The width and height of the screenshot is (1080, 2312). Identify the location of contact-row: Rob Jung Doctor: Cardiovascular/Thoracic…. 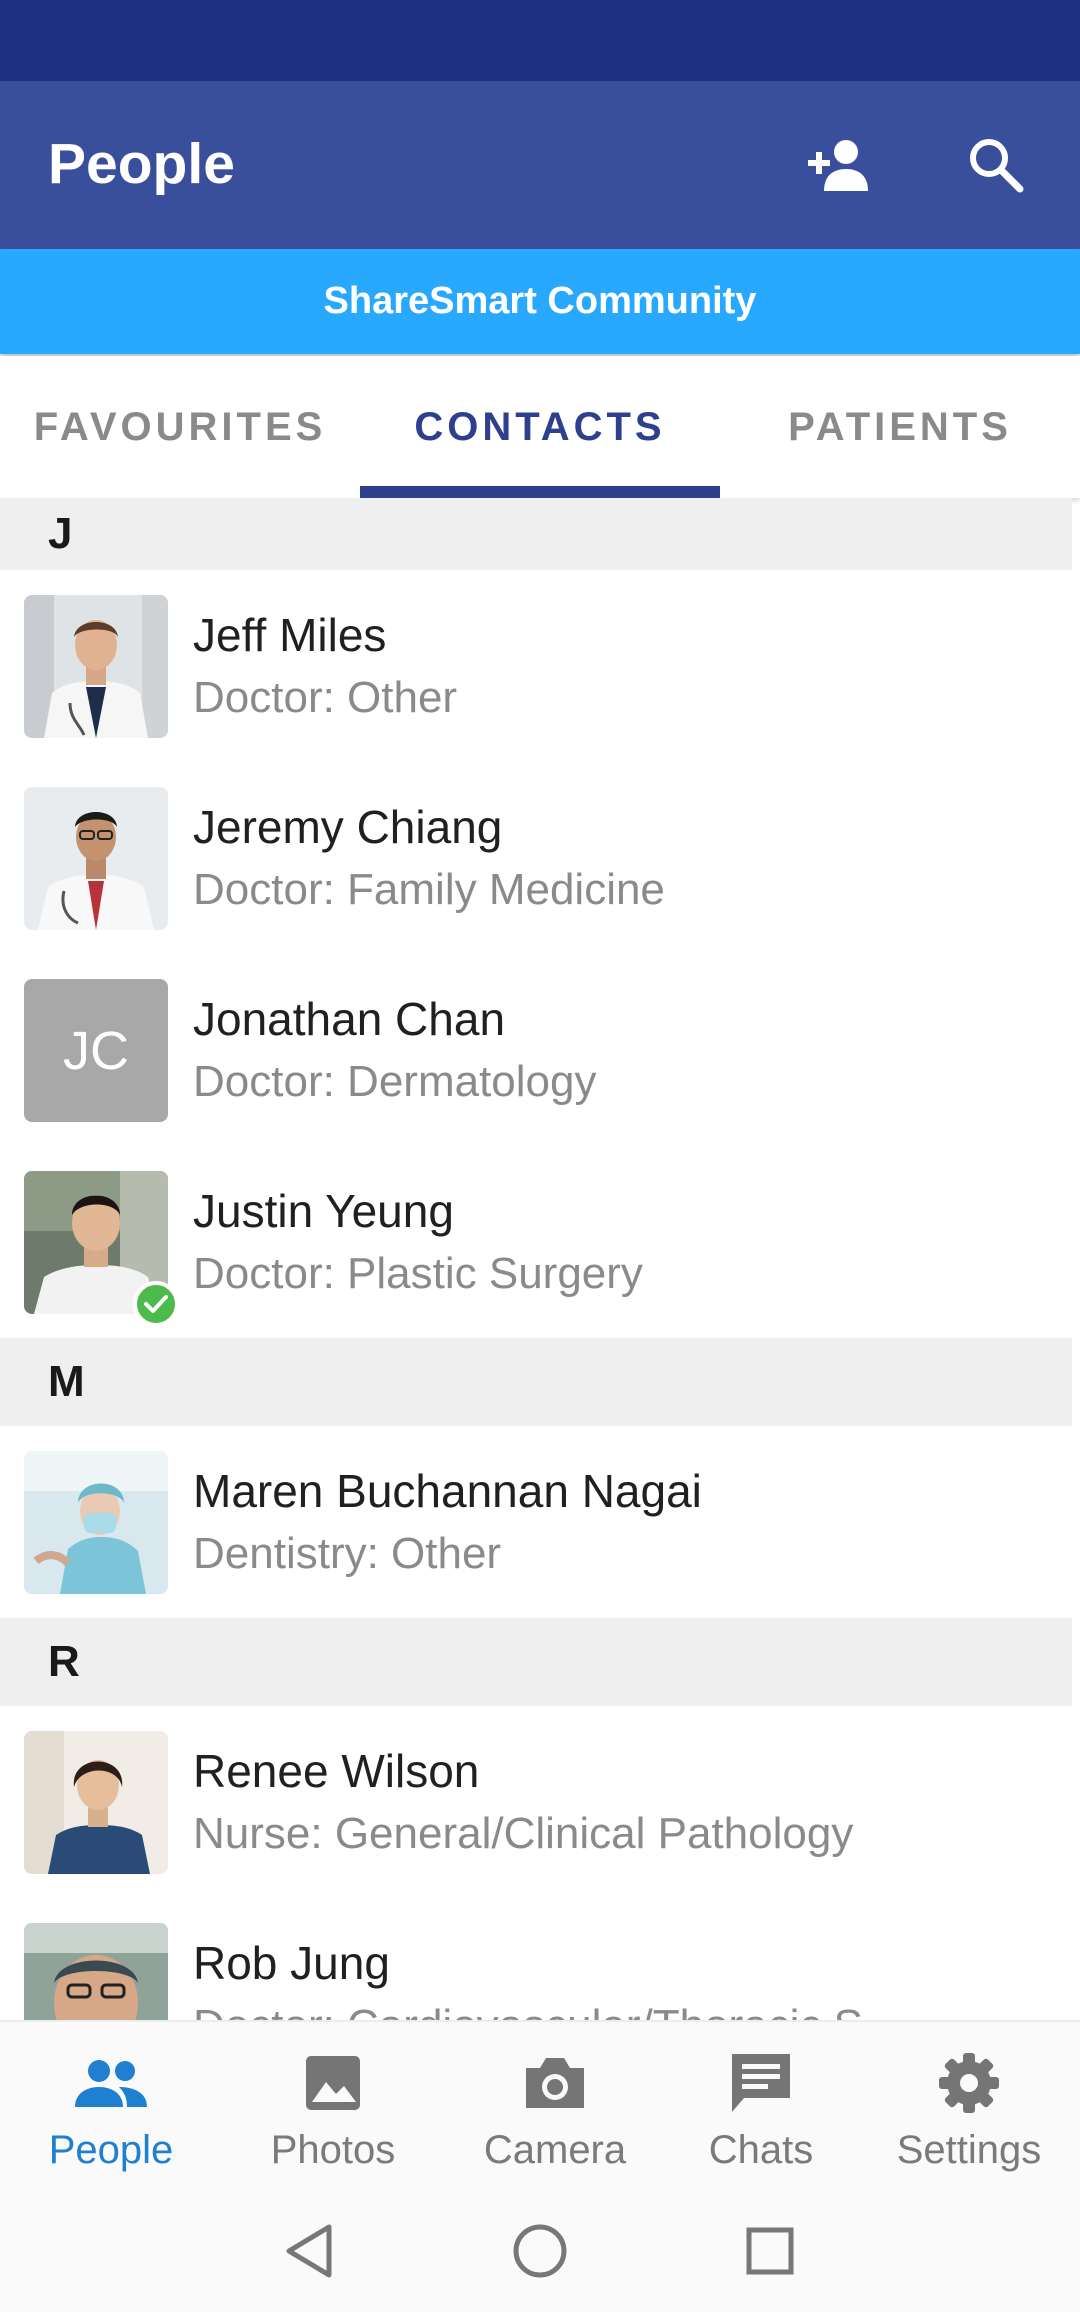
(536, 1959).